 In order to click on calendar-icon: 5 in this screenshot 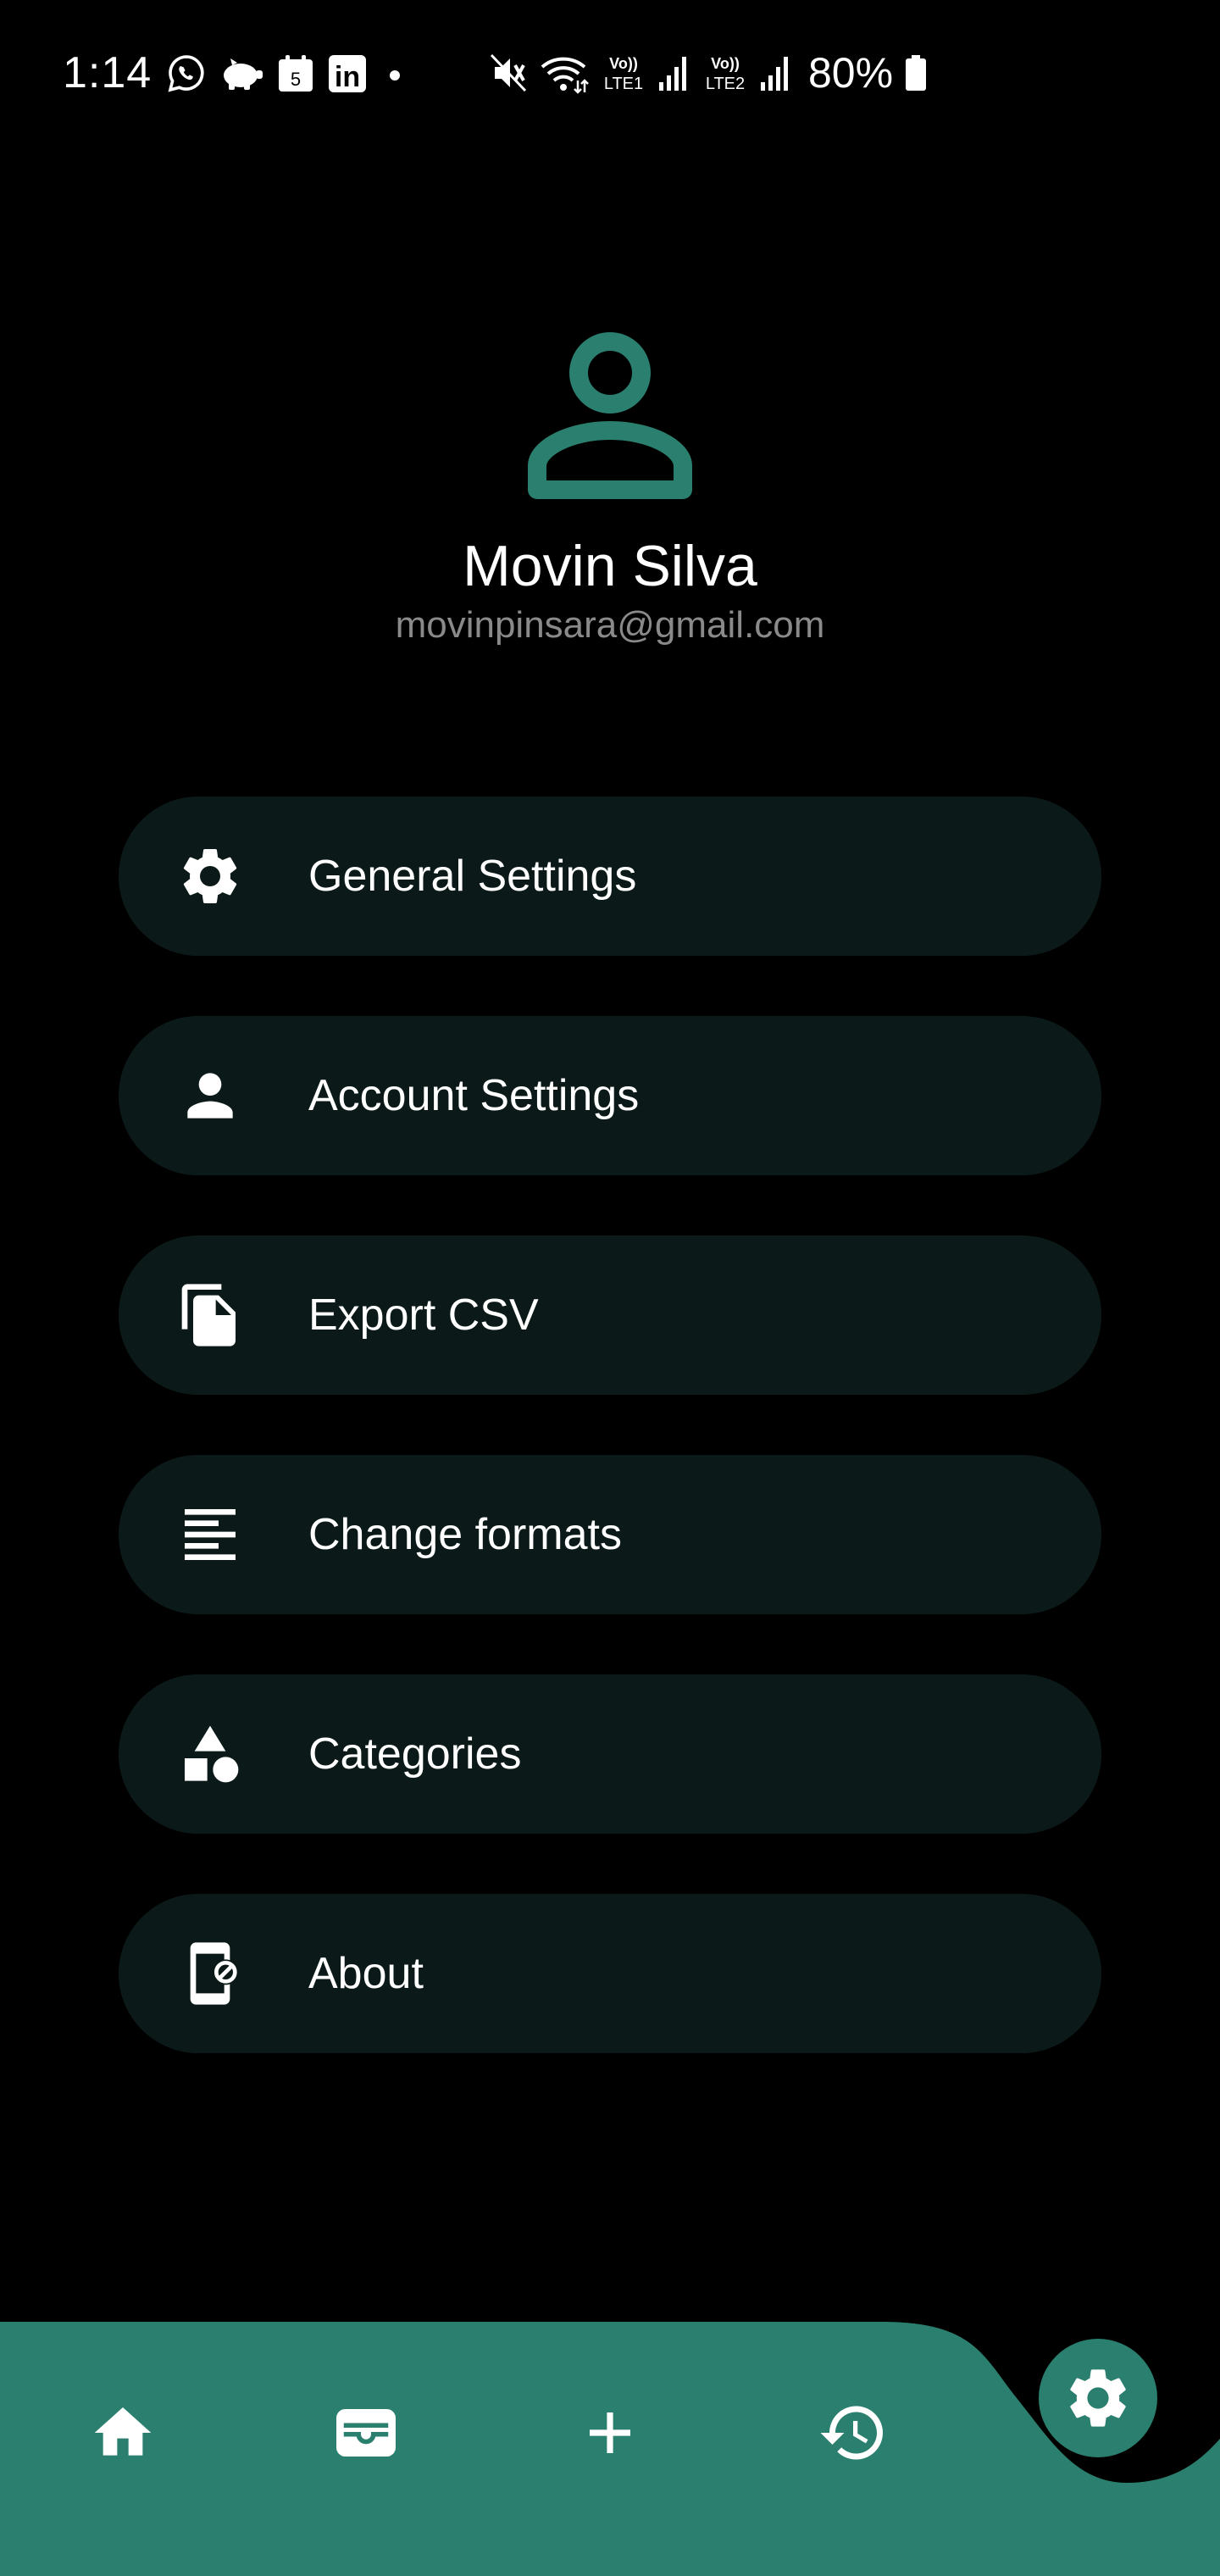, I will do `click(296, 73)`.